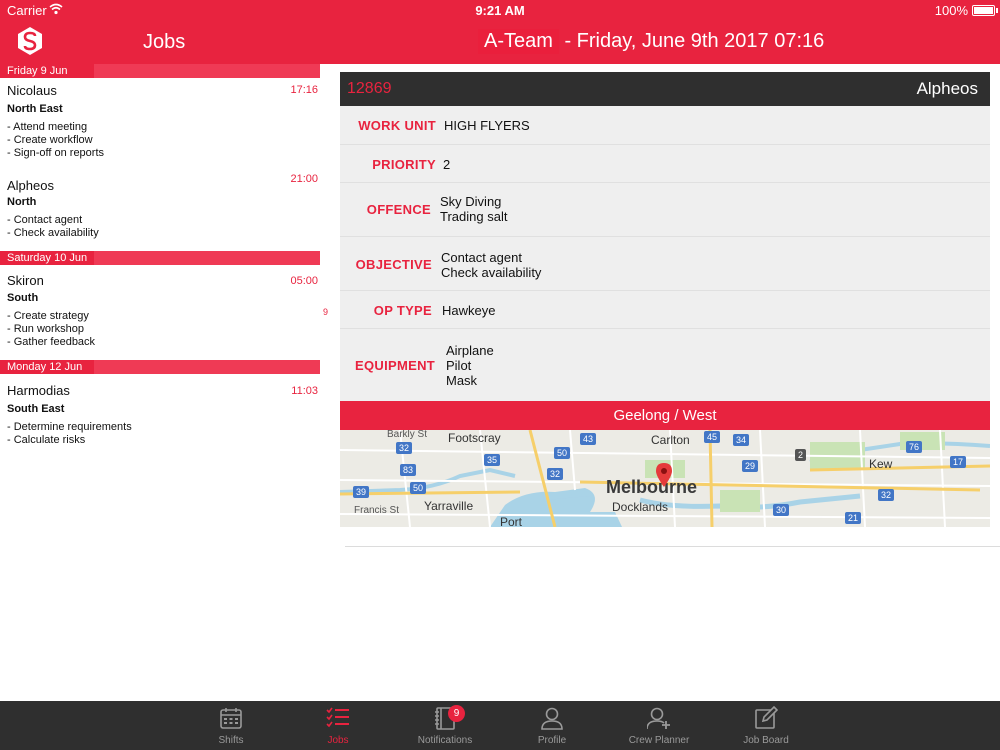 The height and width of the screenshot is (750, 1000). I want to click on job-tasks: - Contact agent - Check availability, so click(53, 227).